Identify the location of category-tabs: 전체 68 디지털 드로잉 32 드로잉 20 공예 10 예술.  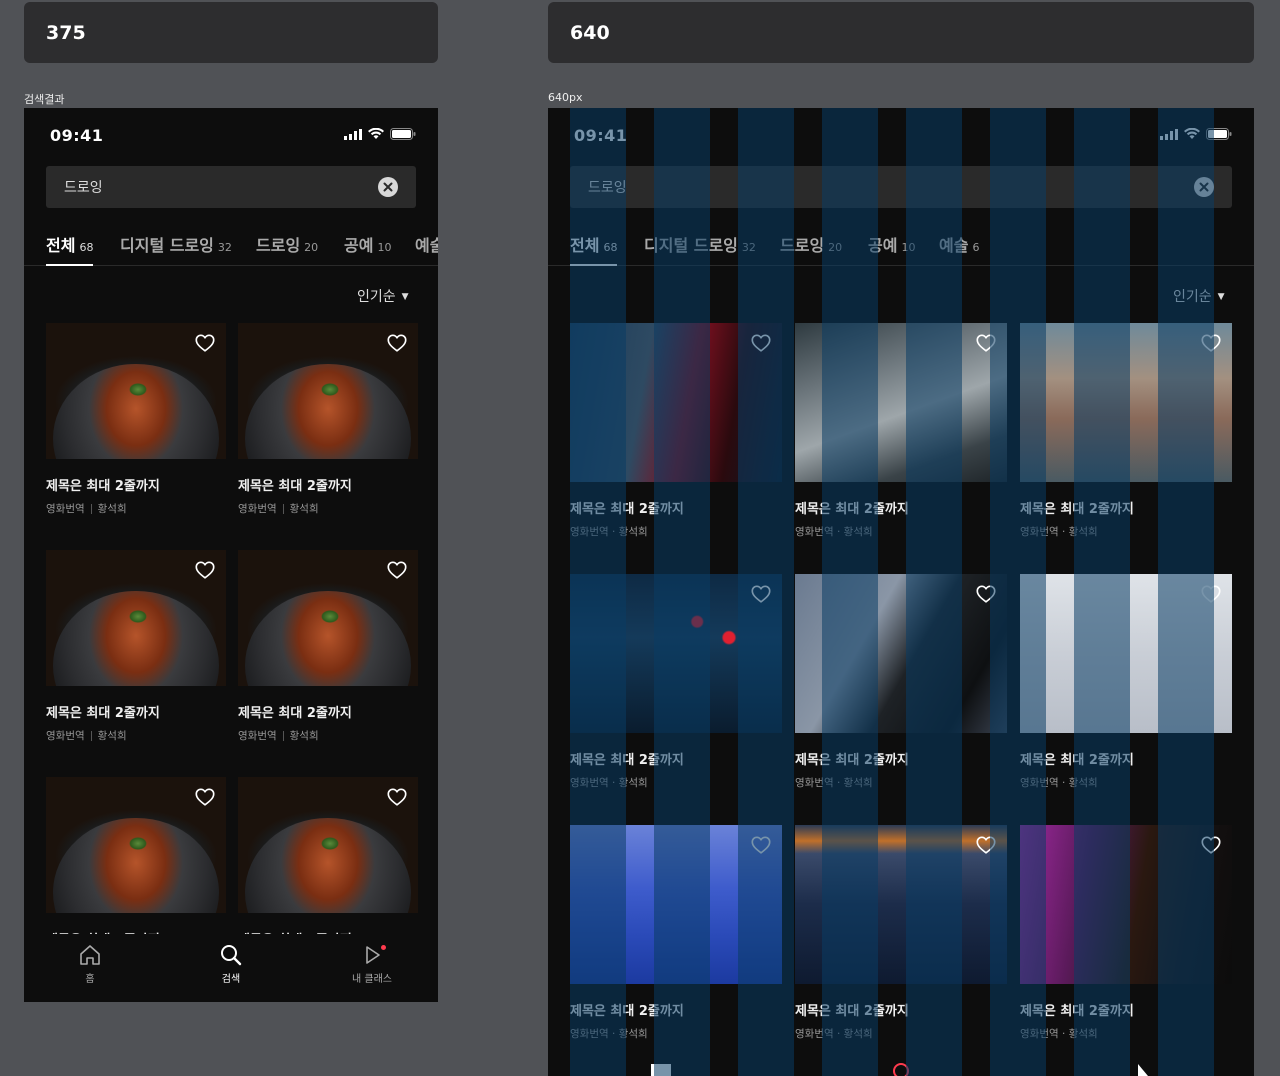
(231, 246).